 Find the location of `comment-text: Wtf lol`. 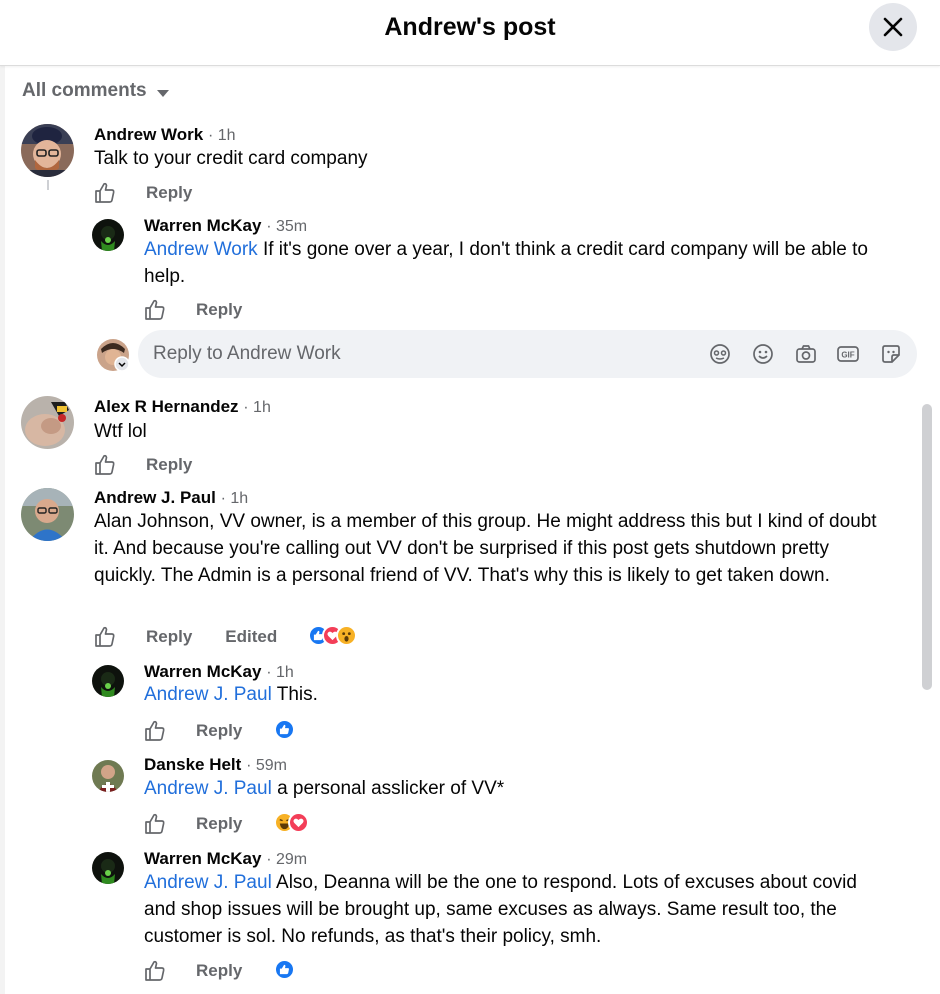

comment-text: Wtf lol is located at coordinates (120, 431).